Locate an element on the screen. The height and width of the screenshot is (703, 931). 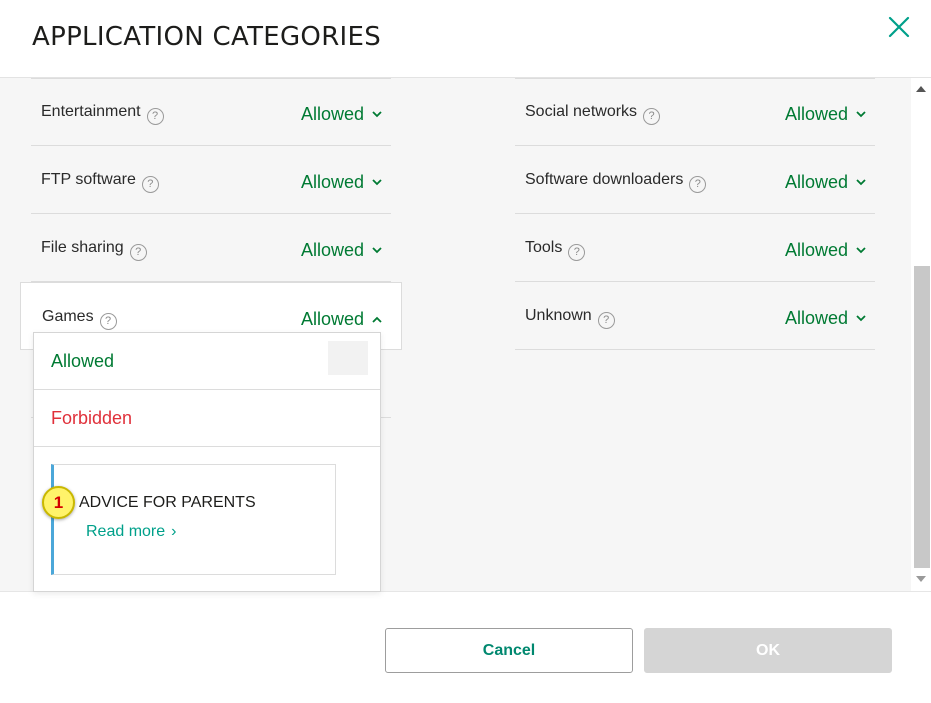
status-dropdown-file-sharing: Allowed is located at coordinates (341, 249).